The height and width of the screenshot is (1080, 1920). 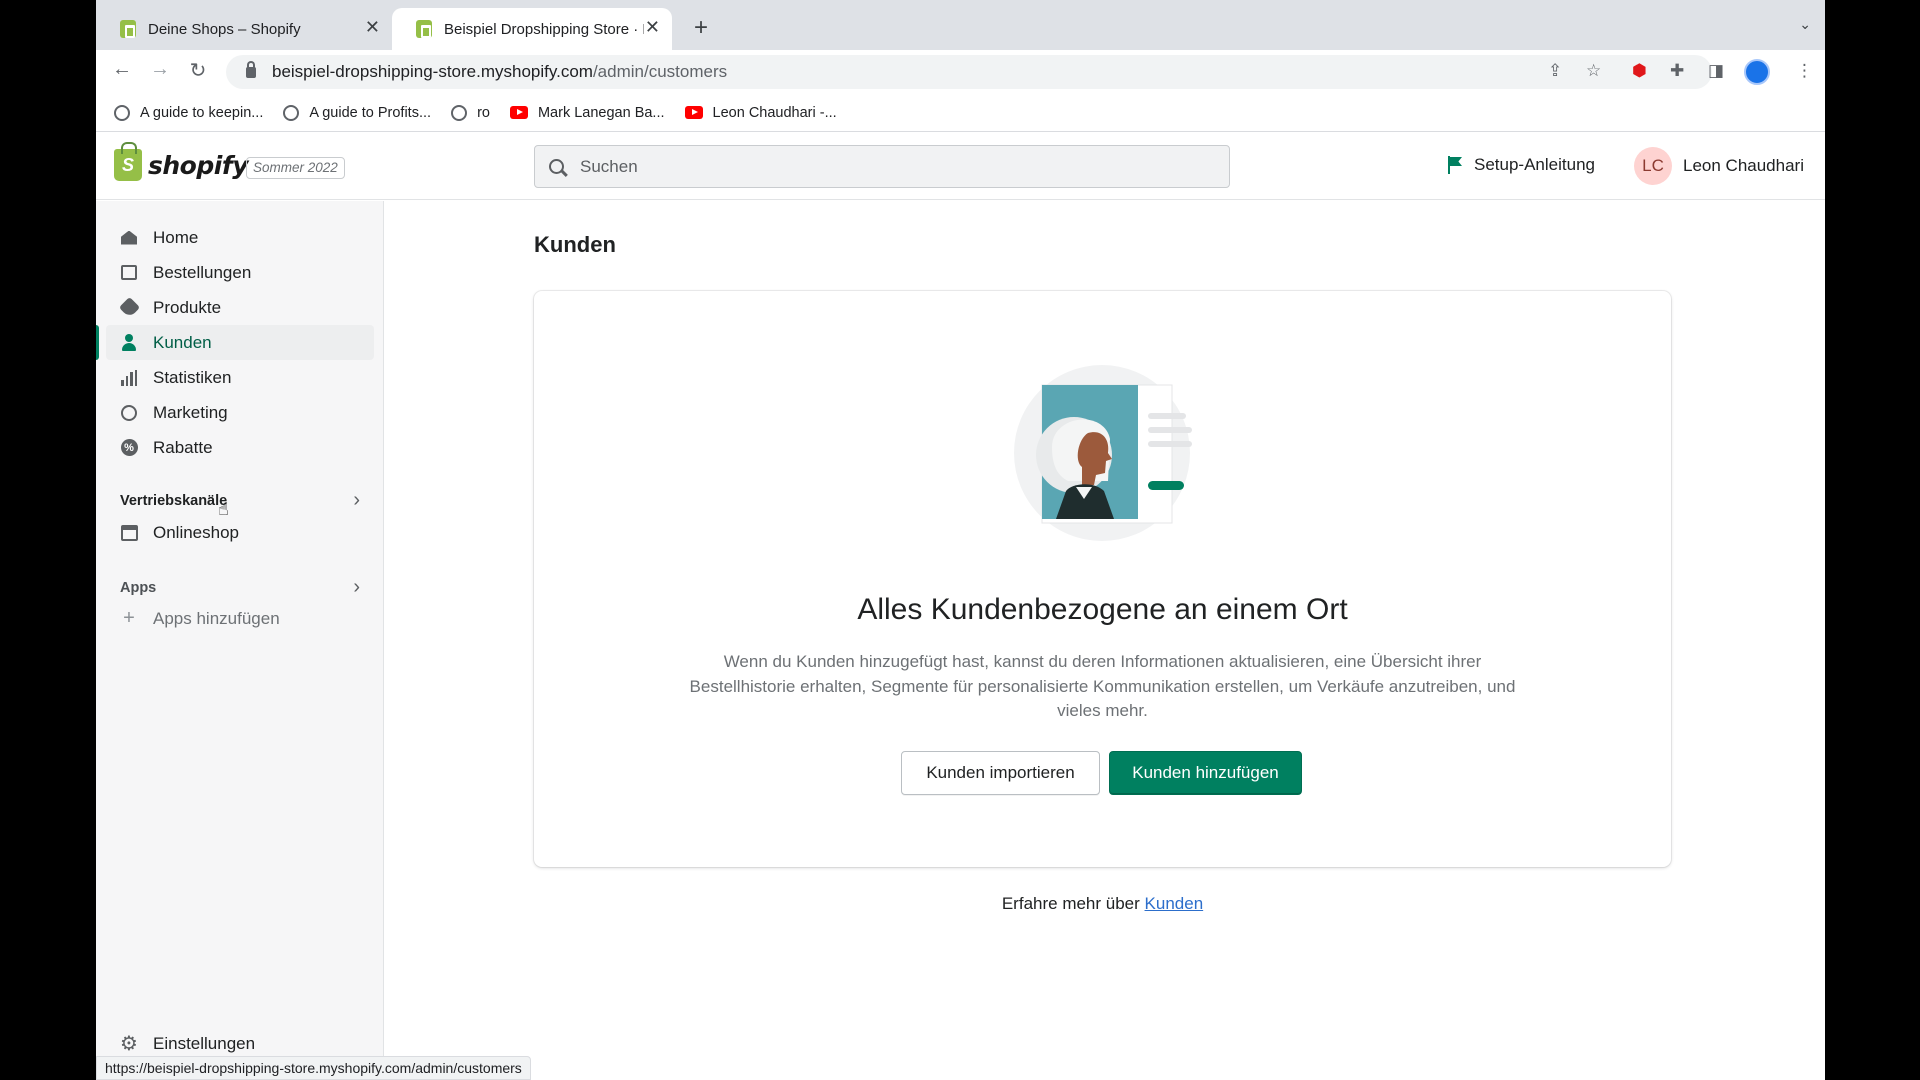 I want to click on learn-more-prefix: Erfahre mehr über, so click(x=1070, y=903).